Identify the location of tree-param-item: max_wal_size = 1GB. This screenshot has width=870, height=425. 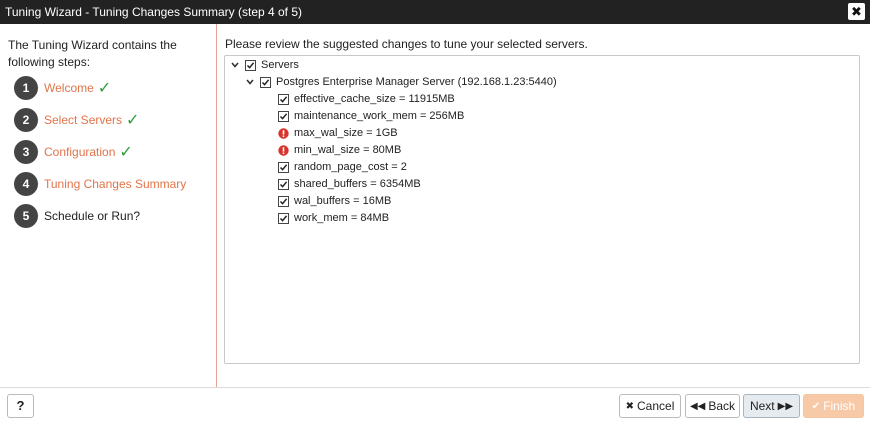
(338, 133).